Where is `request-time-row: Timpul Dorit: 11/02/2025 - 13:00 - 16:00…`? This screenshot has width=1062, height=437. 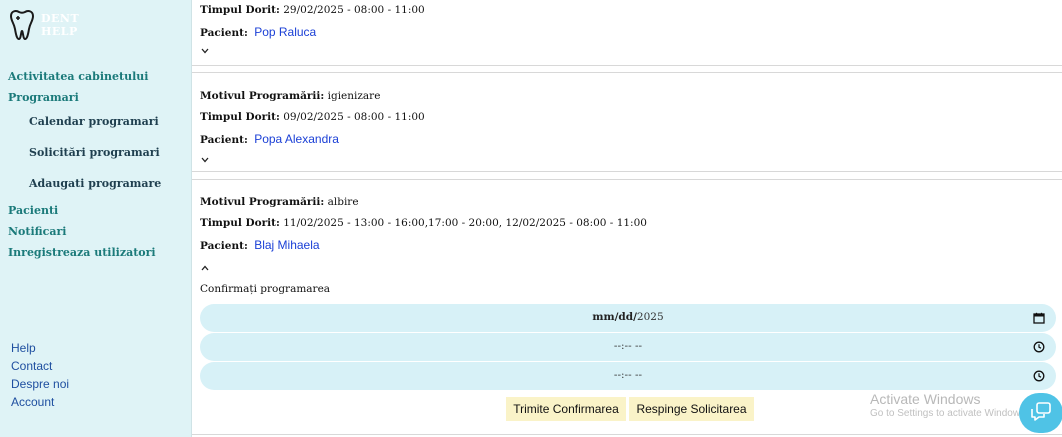
request-time-row: Timpul Dorit: 11/02/2025 - 13:00 - 16:00… is located at coordinates (423, 223).